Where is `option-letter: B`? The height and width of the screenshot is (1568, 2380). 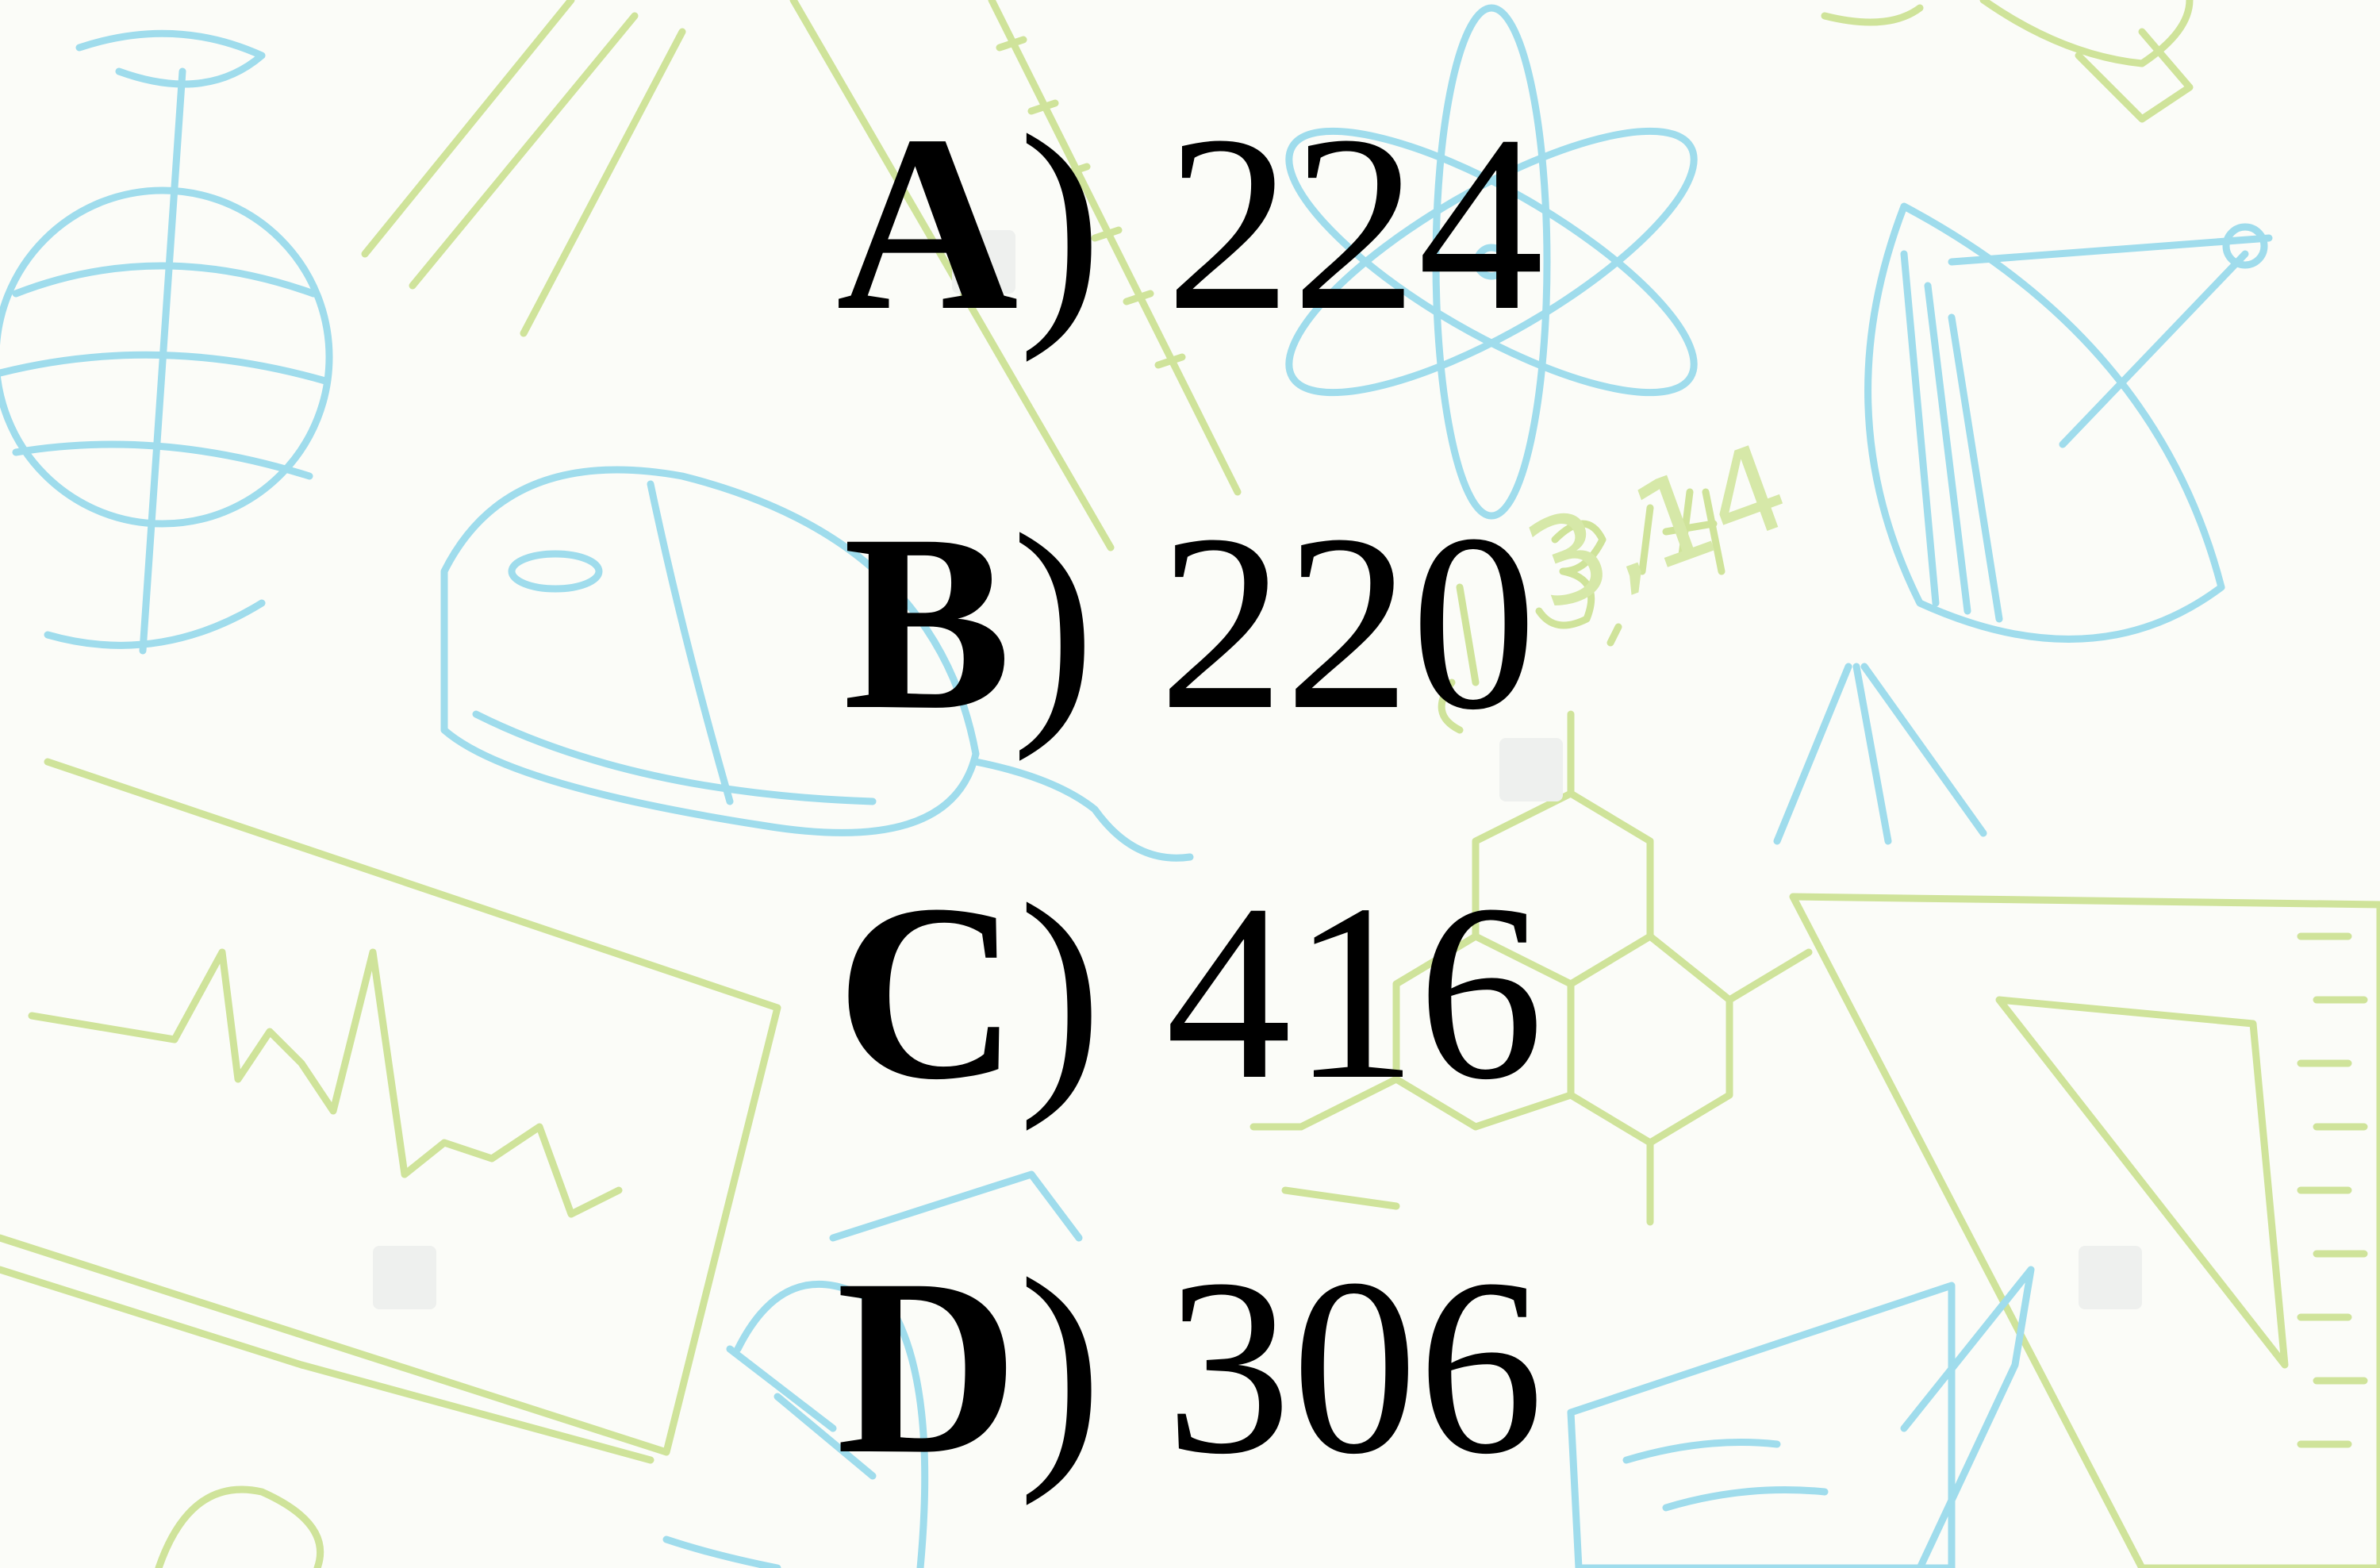
option-letter: B is located at coordinates (927, 622).